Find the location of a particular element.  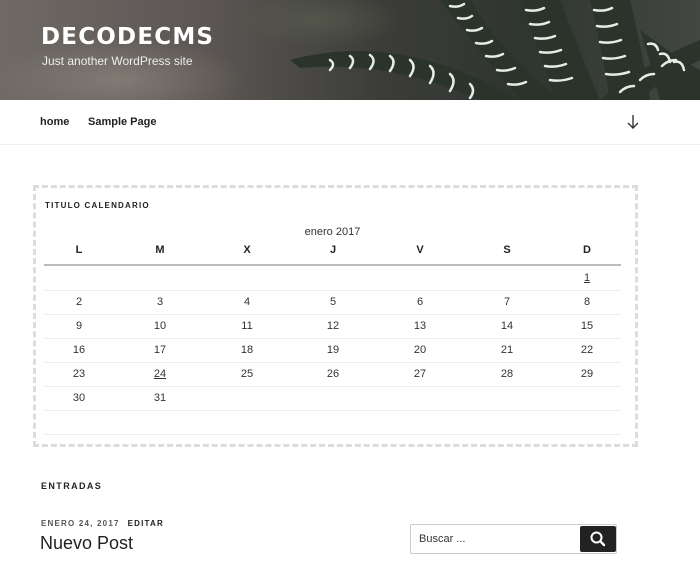

calendar-day: 7 is located at coordinates (507, 302).